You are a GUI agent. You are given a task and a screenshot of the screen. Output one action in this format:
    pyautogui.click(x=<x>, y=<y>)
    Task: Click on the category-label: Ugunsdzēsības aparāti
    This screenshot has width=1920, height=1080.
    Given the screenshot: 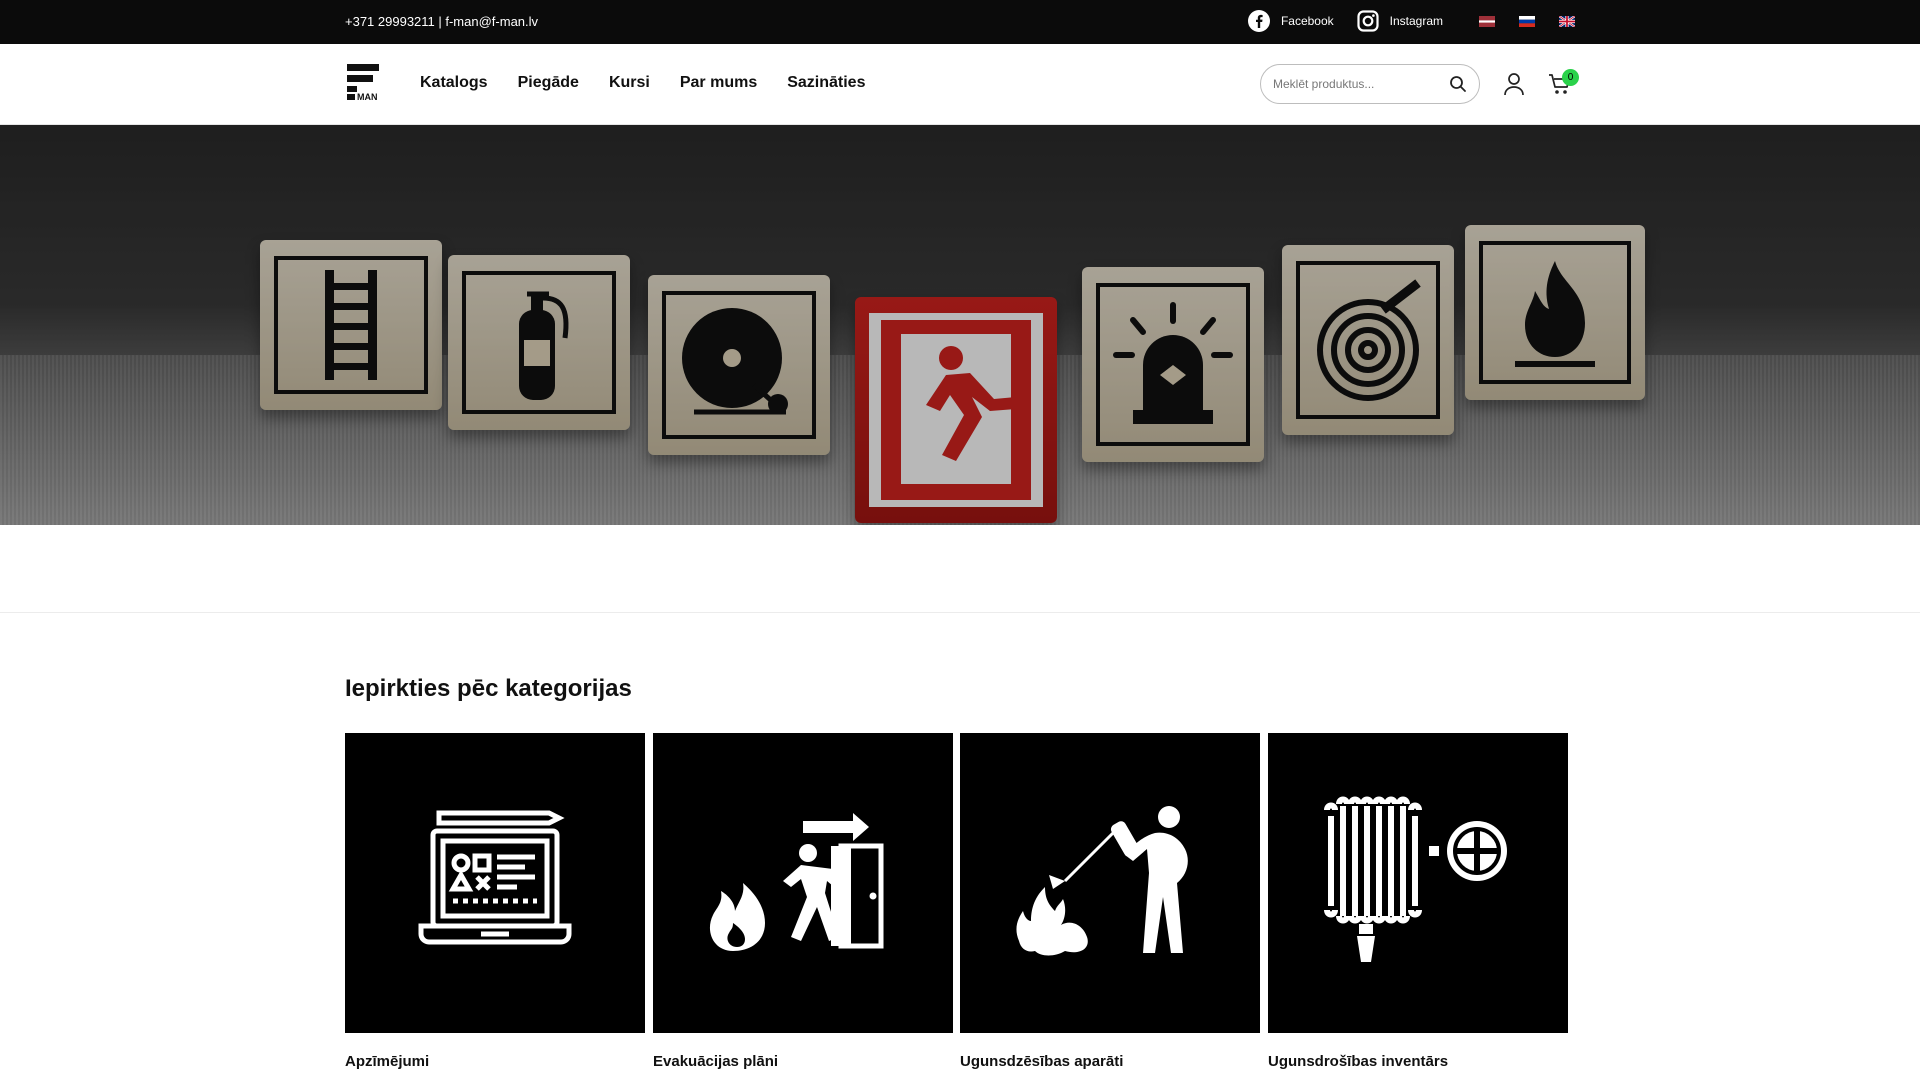 What is the action you would take?
    pyautogui.click(x=1042, y=1061)
    